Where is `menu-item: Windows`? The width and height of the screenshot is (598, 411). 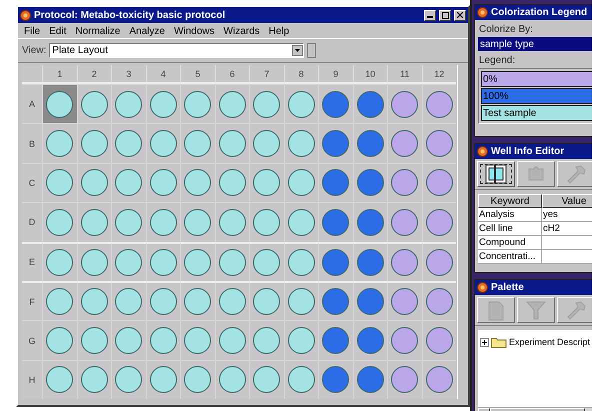 menu-item: Windows is located at coordinates (194, 30).